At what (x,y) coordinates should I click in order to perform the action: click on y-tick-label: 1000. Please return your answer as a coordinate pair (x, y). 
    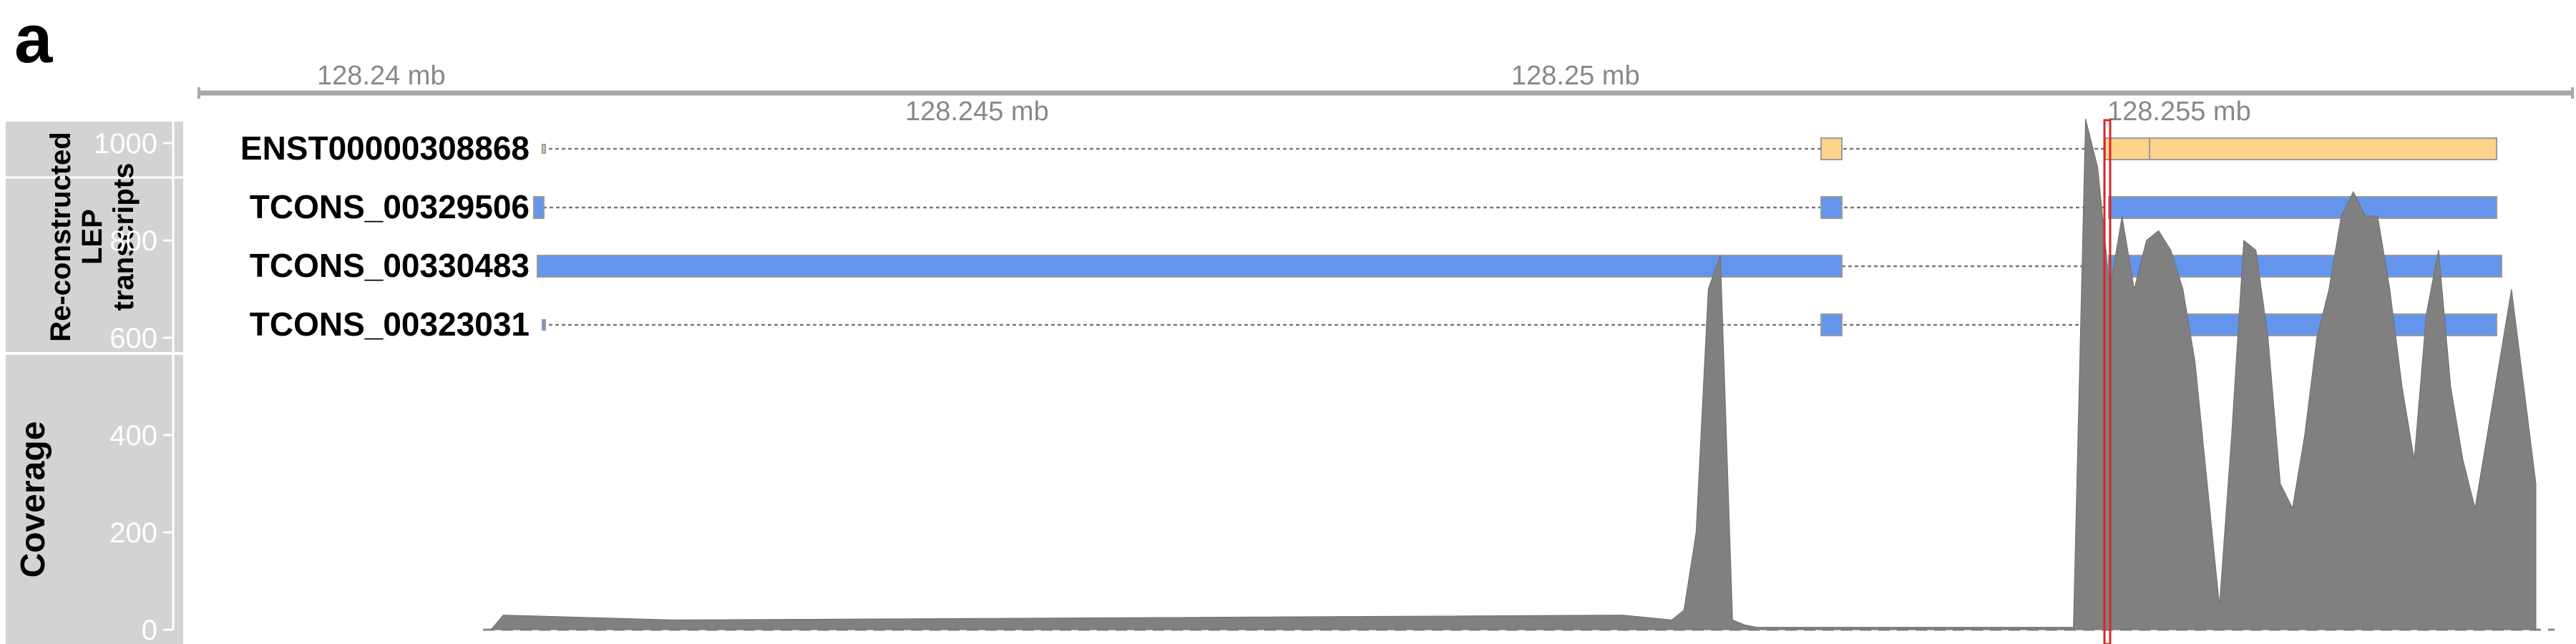
    Looking at the image, I should click on (125, 144).